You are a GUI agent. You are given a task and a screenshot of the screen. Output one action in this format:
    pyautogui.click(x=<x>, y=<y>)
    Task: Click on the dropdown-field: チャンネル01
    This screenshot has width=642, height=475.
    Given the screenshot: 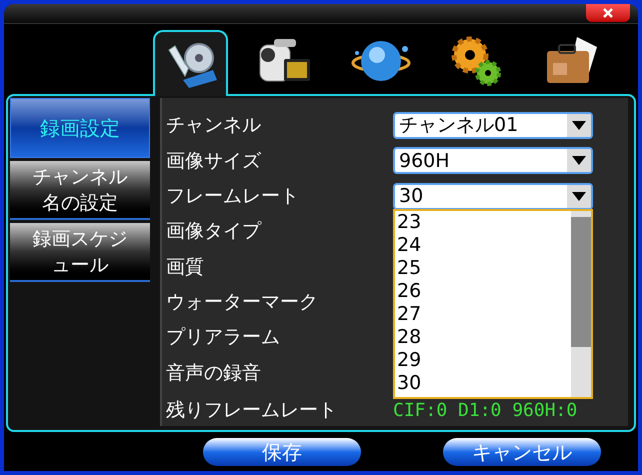 What is the action you would take?
    pyautogui.click(x=493, y=126)
    